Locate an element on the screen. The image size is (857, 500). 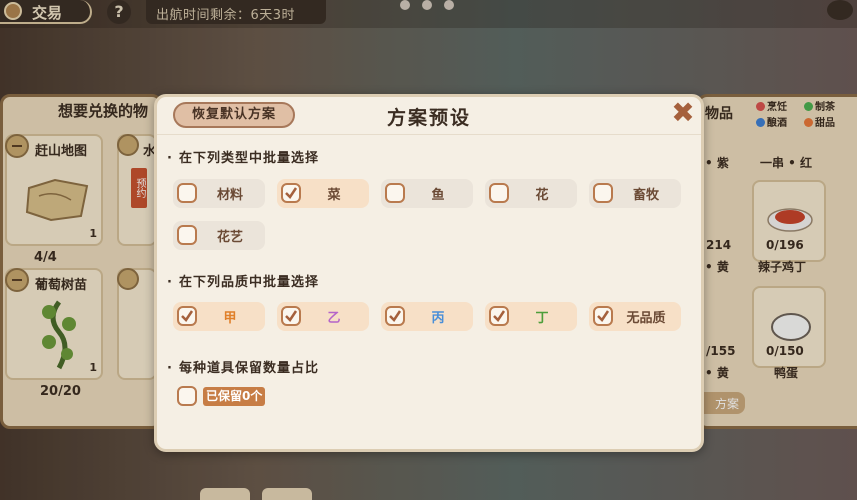
type-chip-livestock: 畜牧 is located at coordinates (635, 193).